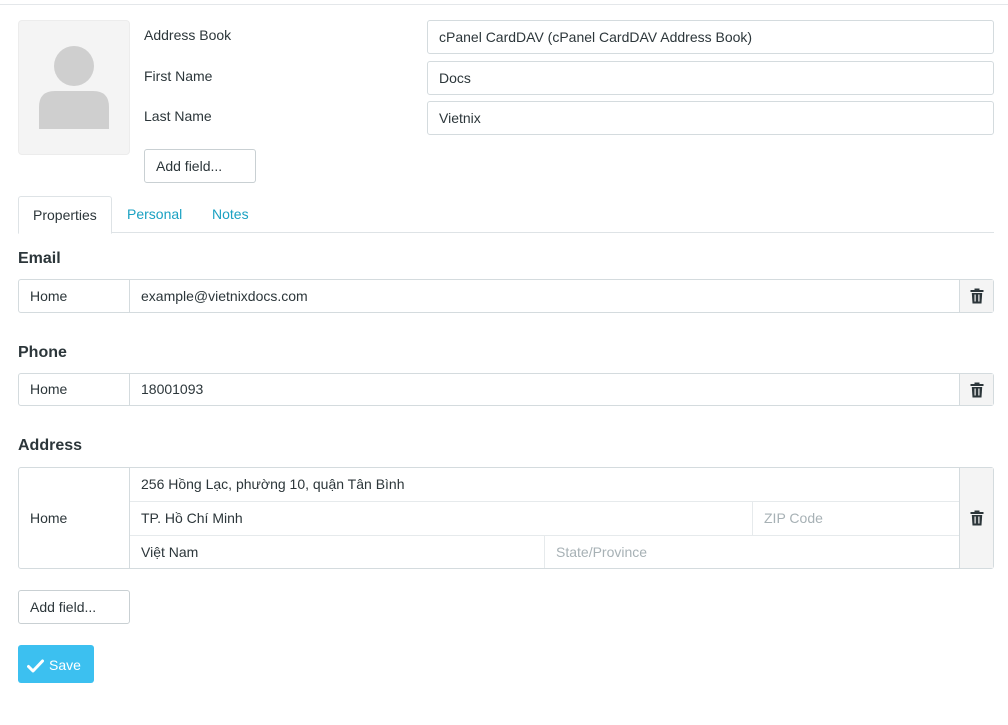 Image resolution: width=1008 pixels, height=725 pixels. What do you see at coordinates (752, 552) in the screenshot?
I see `state-field: State/Province` at bounding box center [752, 552].